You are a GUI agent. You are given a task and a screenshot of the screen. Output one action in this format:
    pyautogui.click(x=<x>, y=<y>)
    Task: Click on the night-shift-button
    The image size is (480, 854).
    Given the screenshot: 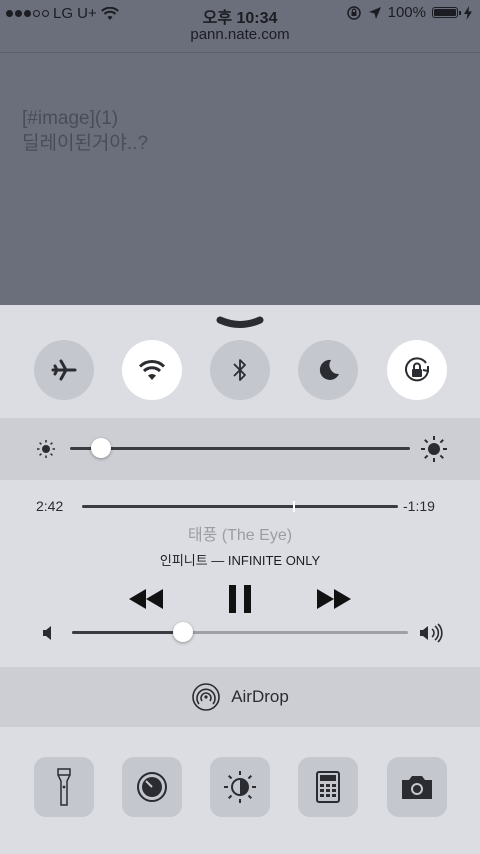 What is the action you would take?
    pyautogui.click(x=240, y=787)
    